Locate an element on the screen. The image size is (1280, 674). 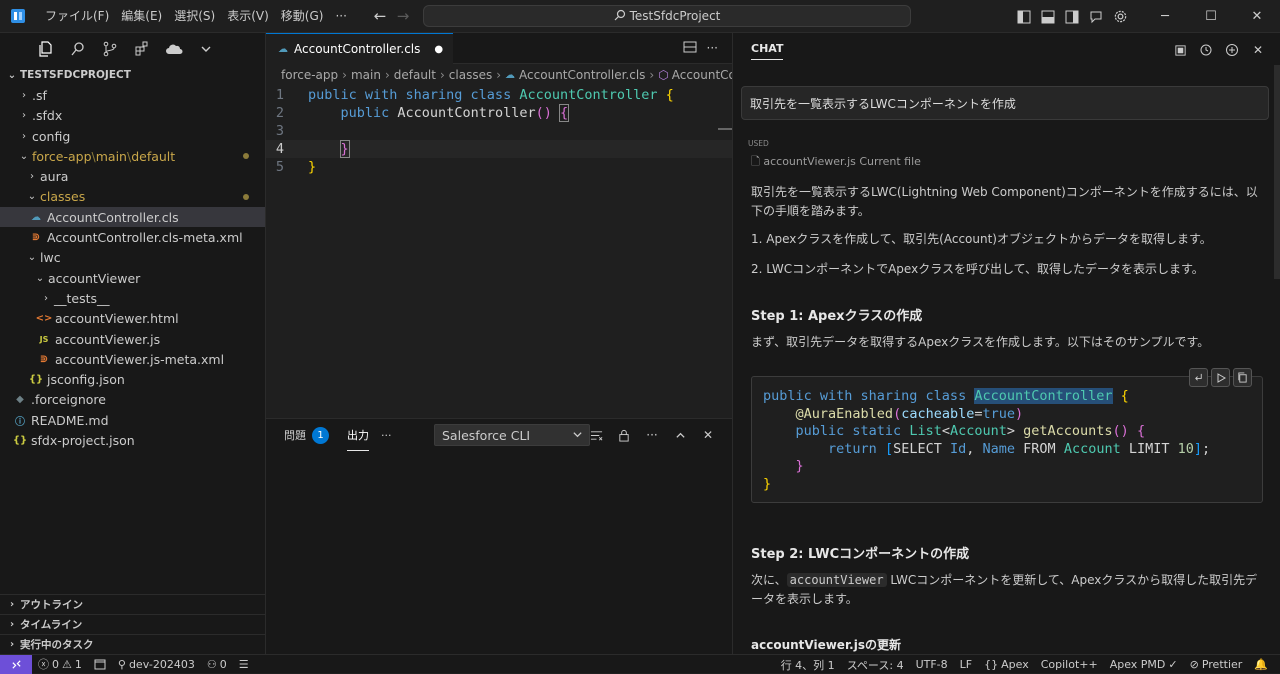
encoding: UTF-8 is located at coordinates (932, 664).